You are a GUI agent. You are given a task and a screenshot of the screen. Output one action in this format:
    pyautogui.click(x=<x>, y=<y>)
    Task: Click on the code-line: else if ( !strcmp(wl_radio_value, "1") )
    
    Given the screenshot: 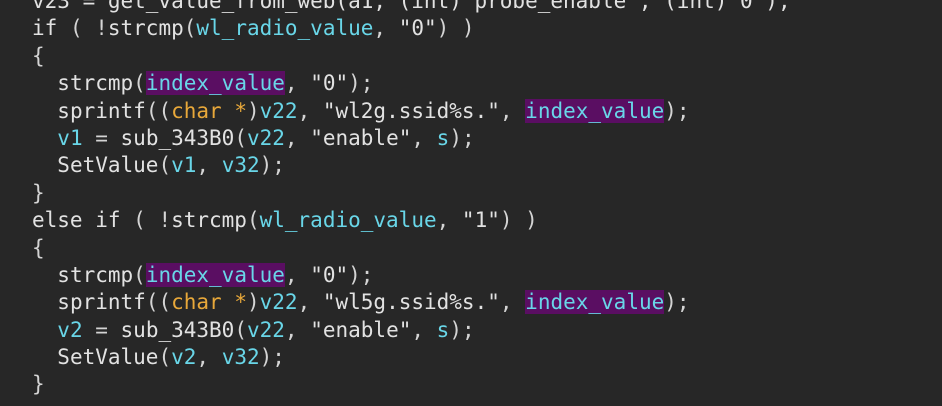 What is the action you would take?
    pyautogui.click(x=411, y=220)
    